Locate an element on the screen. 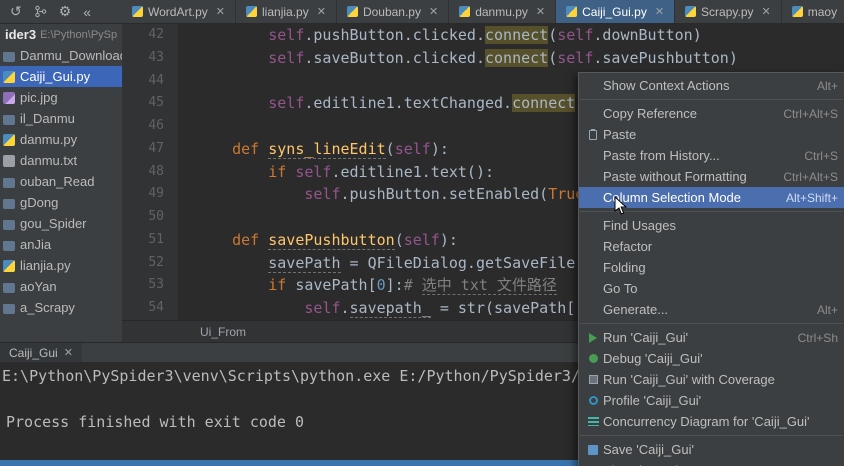 The height and width of the screenshot is (466, 844). tab-label: Douban.py is located at coordinates (391, 11).